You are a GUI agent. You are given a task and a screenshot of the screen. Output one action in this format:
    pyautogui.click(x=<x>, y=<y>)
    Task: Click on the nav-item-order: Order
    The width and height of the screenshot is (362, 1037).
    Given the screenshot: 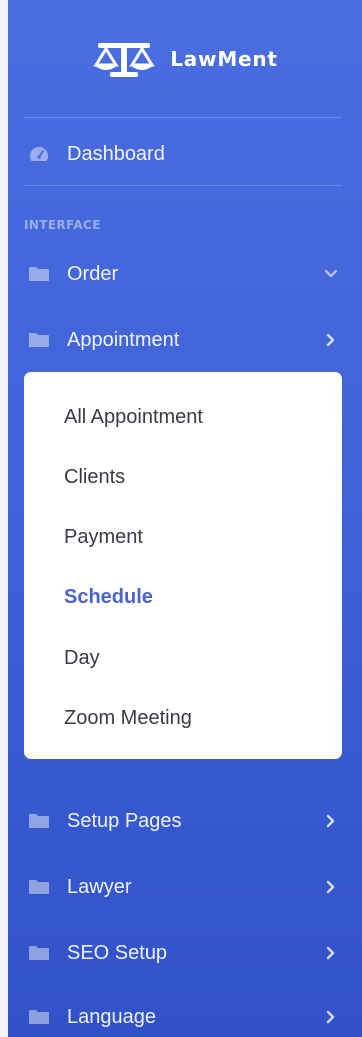 What is the action you would take?
    pyautogui.click(x=185, y=274)
    